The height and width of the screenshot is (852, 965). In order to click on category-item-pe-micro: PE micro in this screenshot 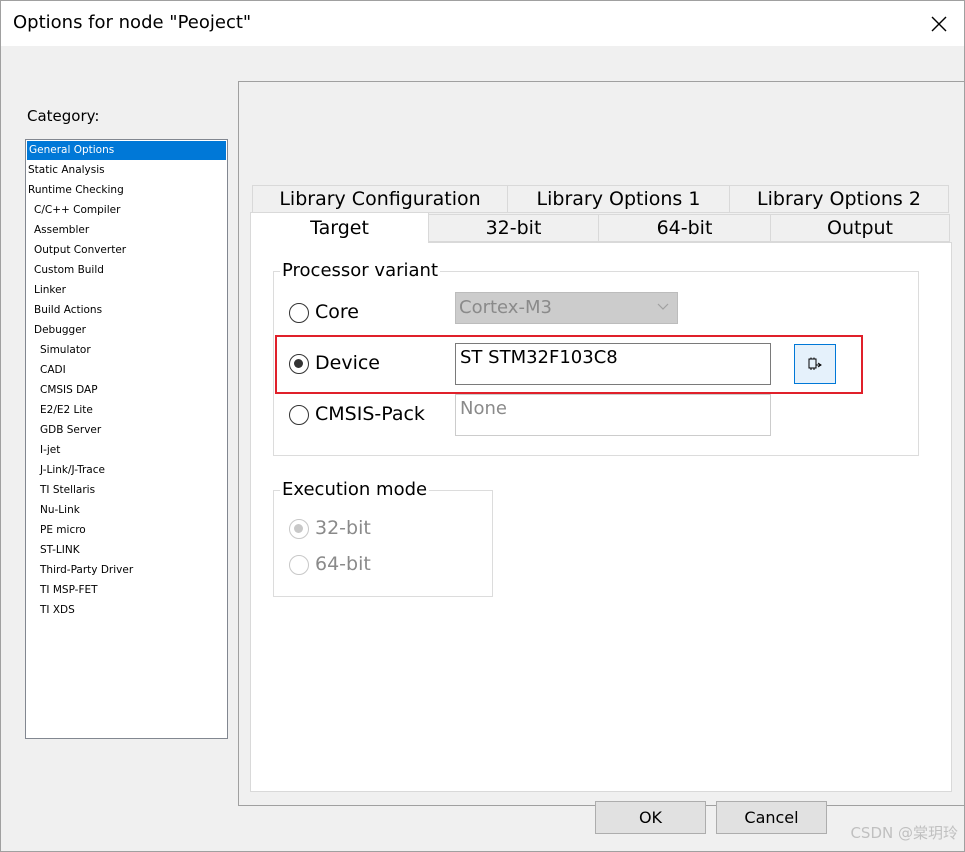, I will do `click(63, 530)`.